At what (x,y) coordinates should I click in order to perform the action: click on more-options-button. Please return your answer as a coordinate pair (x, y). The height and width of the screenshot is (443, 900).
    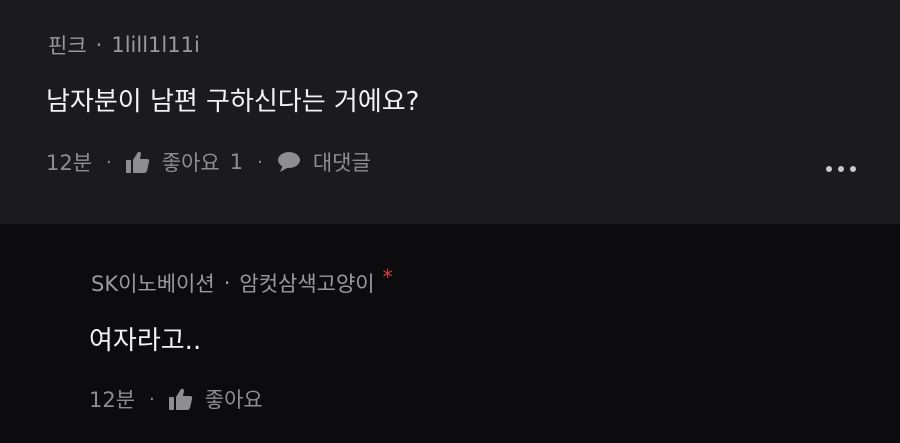
    Looking at the image, I should click on (841, 169).